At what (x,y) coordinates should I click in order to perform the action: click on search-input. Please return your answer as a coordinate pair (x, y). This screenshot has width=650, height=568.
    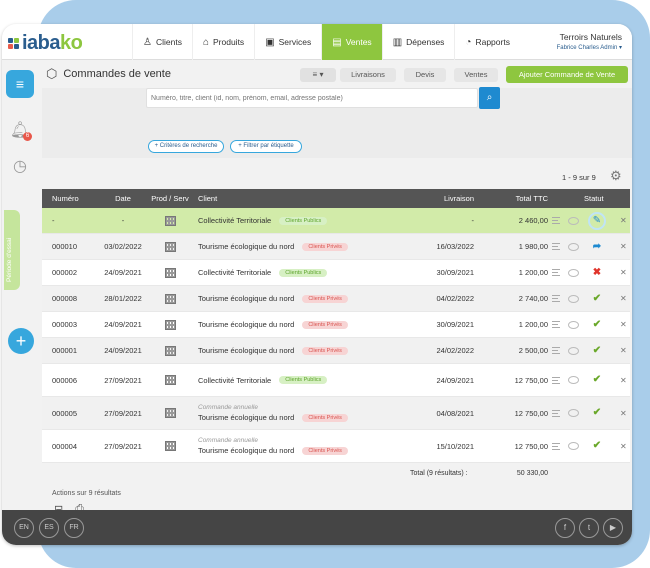
    Looking at the image, I should click on (312, 98).